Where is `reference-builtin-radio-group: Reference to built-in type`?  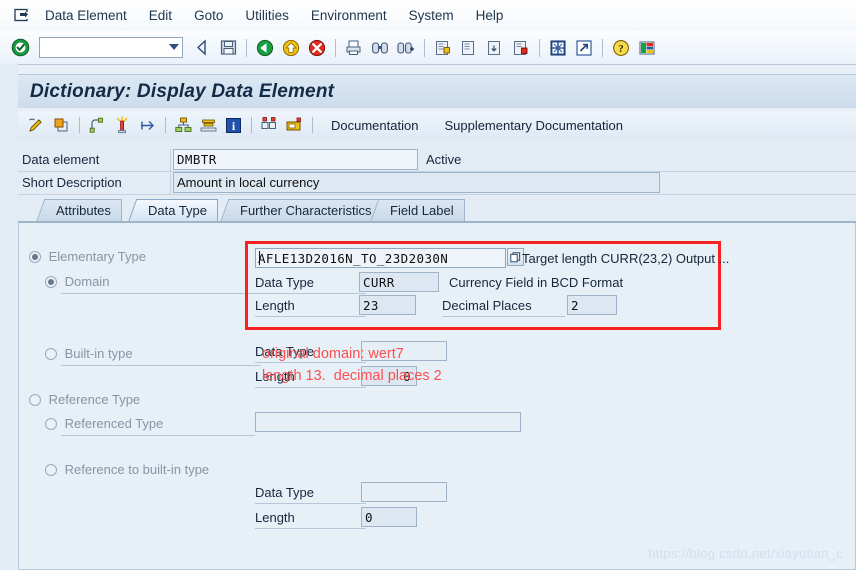
reference-builtin-radio-group: Reference to built-in type is located at coordinates (127, 469).